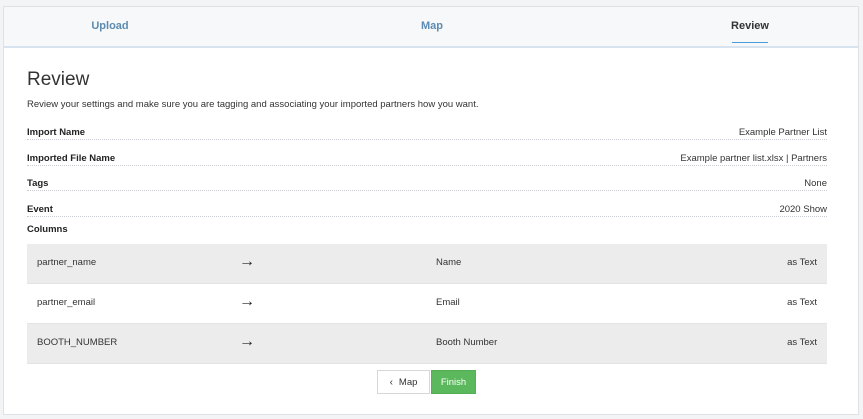  Describe the element at coordinates (391, 382) in the screenshot. I see `chevron-left-icon: ‹` at that location.